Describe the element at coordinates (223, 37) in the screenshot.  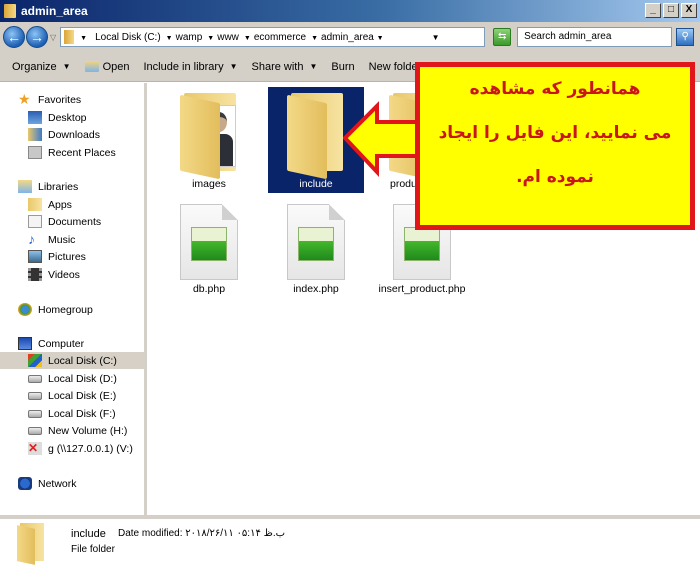
I see `breadcrumb-www: ▼ www` at that location.